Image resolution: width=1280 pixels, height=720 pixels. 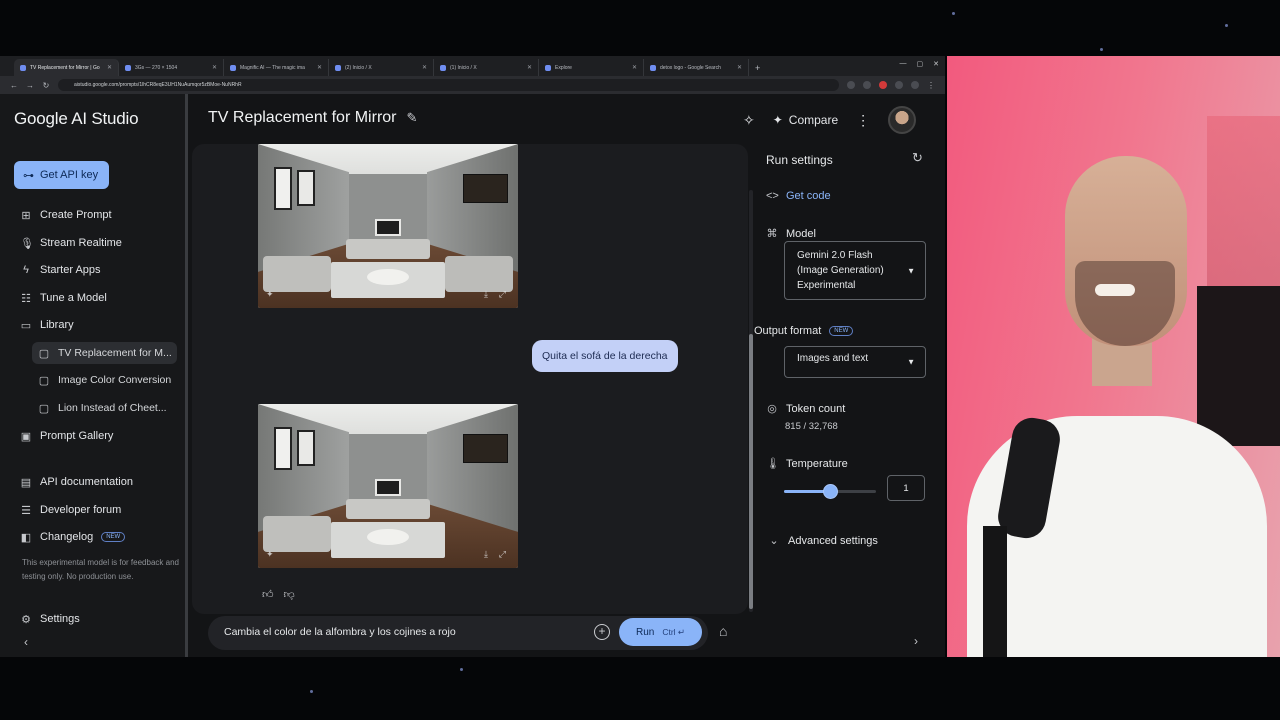 I want to click on browser-tab: Magnific AI — The magic ima ✕, so click(x=276, y=67).